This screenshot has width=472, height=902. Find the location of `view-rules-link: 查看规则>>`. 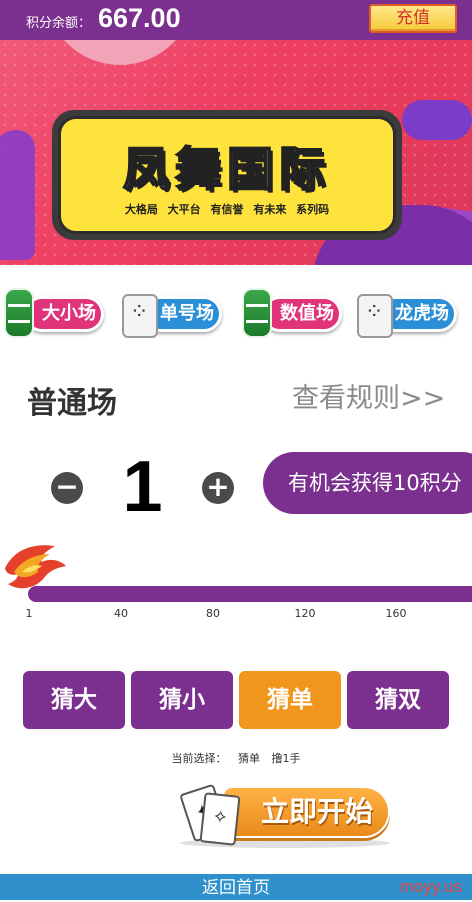

view-rules-link: 查看规则>> is located at coordinates (368, 395).